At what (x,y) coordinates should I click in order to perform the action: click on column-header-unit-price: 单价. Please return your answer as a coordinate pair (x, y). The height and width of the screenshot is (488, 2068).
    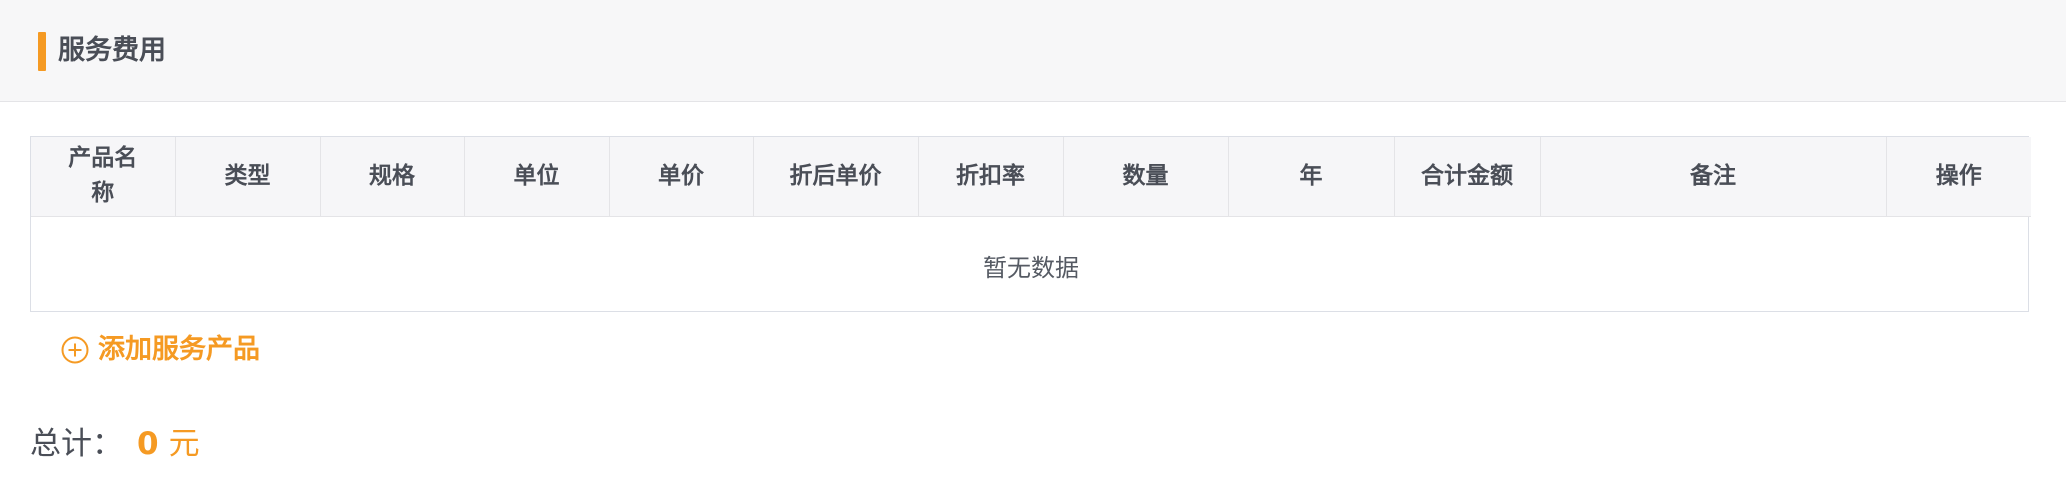
    Looking at the image, I should click on (681, 177).